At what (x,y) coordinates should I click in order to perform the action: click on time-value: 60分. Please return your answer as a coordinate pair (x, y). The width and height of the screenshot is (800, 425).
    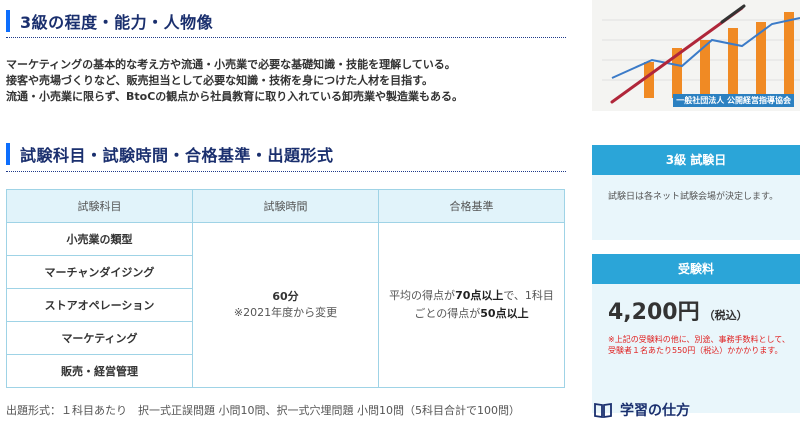
    Looking at the image, I should click on (285, 296).